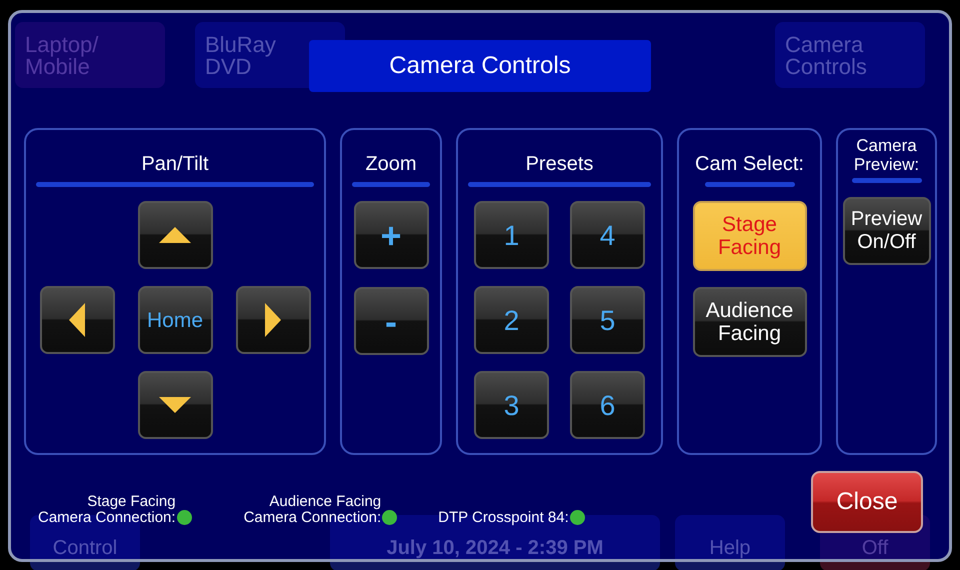 The width and height of the screenshot is (960, 570). Describe the element at coordinates (391, 163) in the screenshot. I see `panel-title: Zoom` at that location.